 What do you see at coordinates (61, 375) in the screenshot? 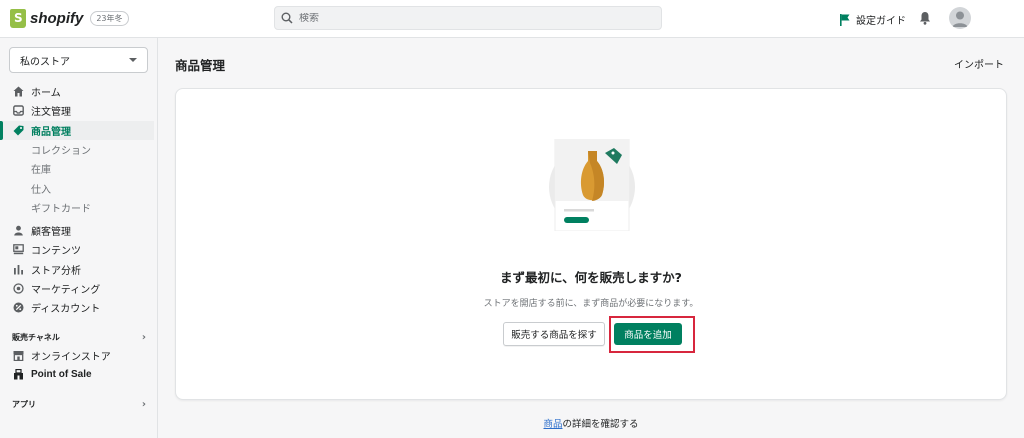
I see `nav-label: Point of Sale` at bounding box center [61, 375].